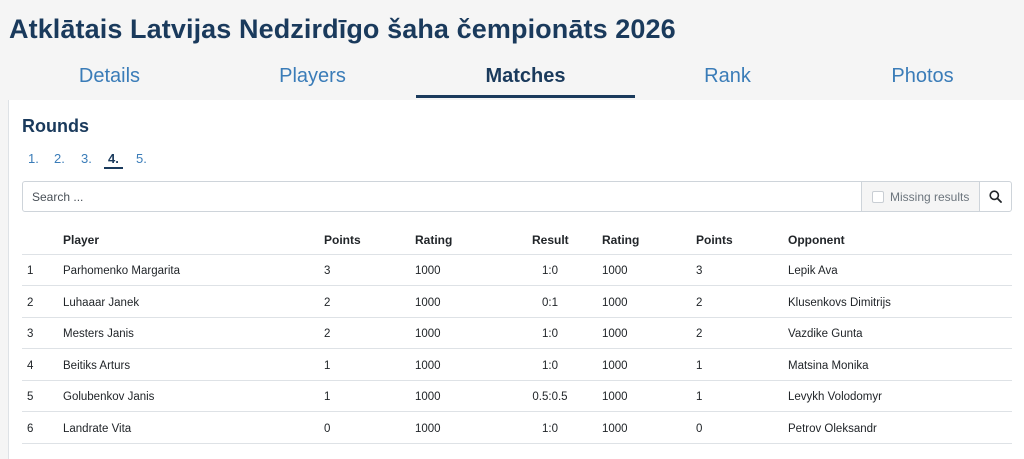  What do you see at coordinates (832, 428) in the screenshot?
I see `cell-opponent: Petrov Oleksandr` at bounding box center [832, 428].